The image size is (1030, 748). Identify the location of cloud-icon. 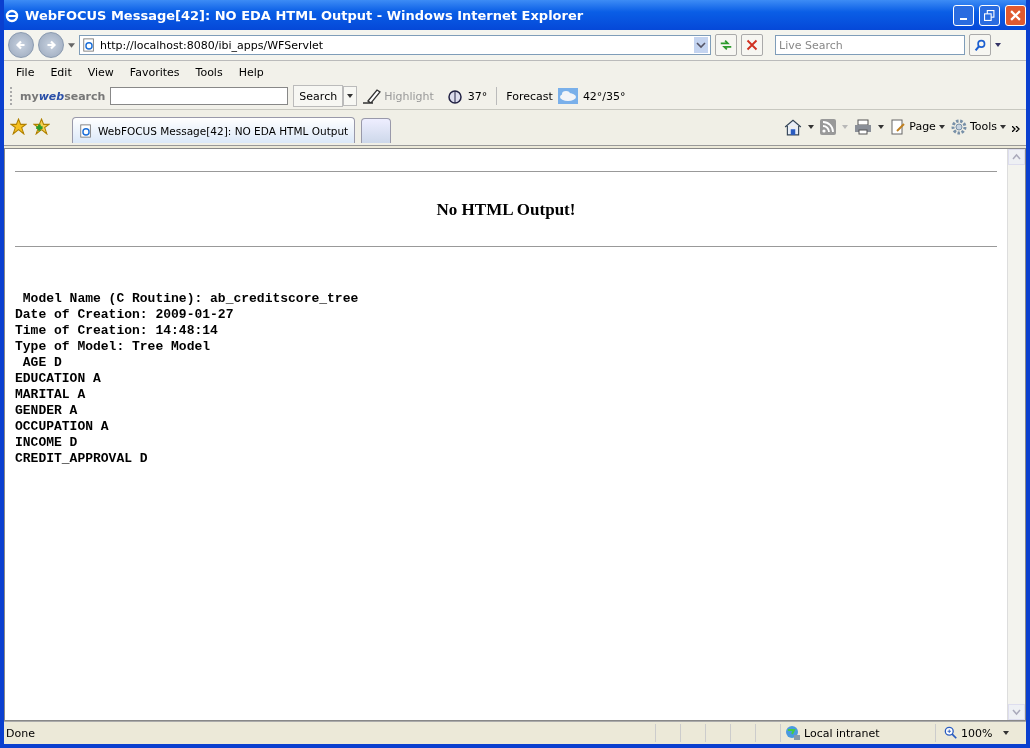
(567, 96).